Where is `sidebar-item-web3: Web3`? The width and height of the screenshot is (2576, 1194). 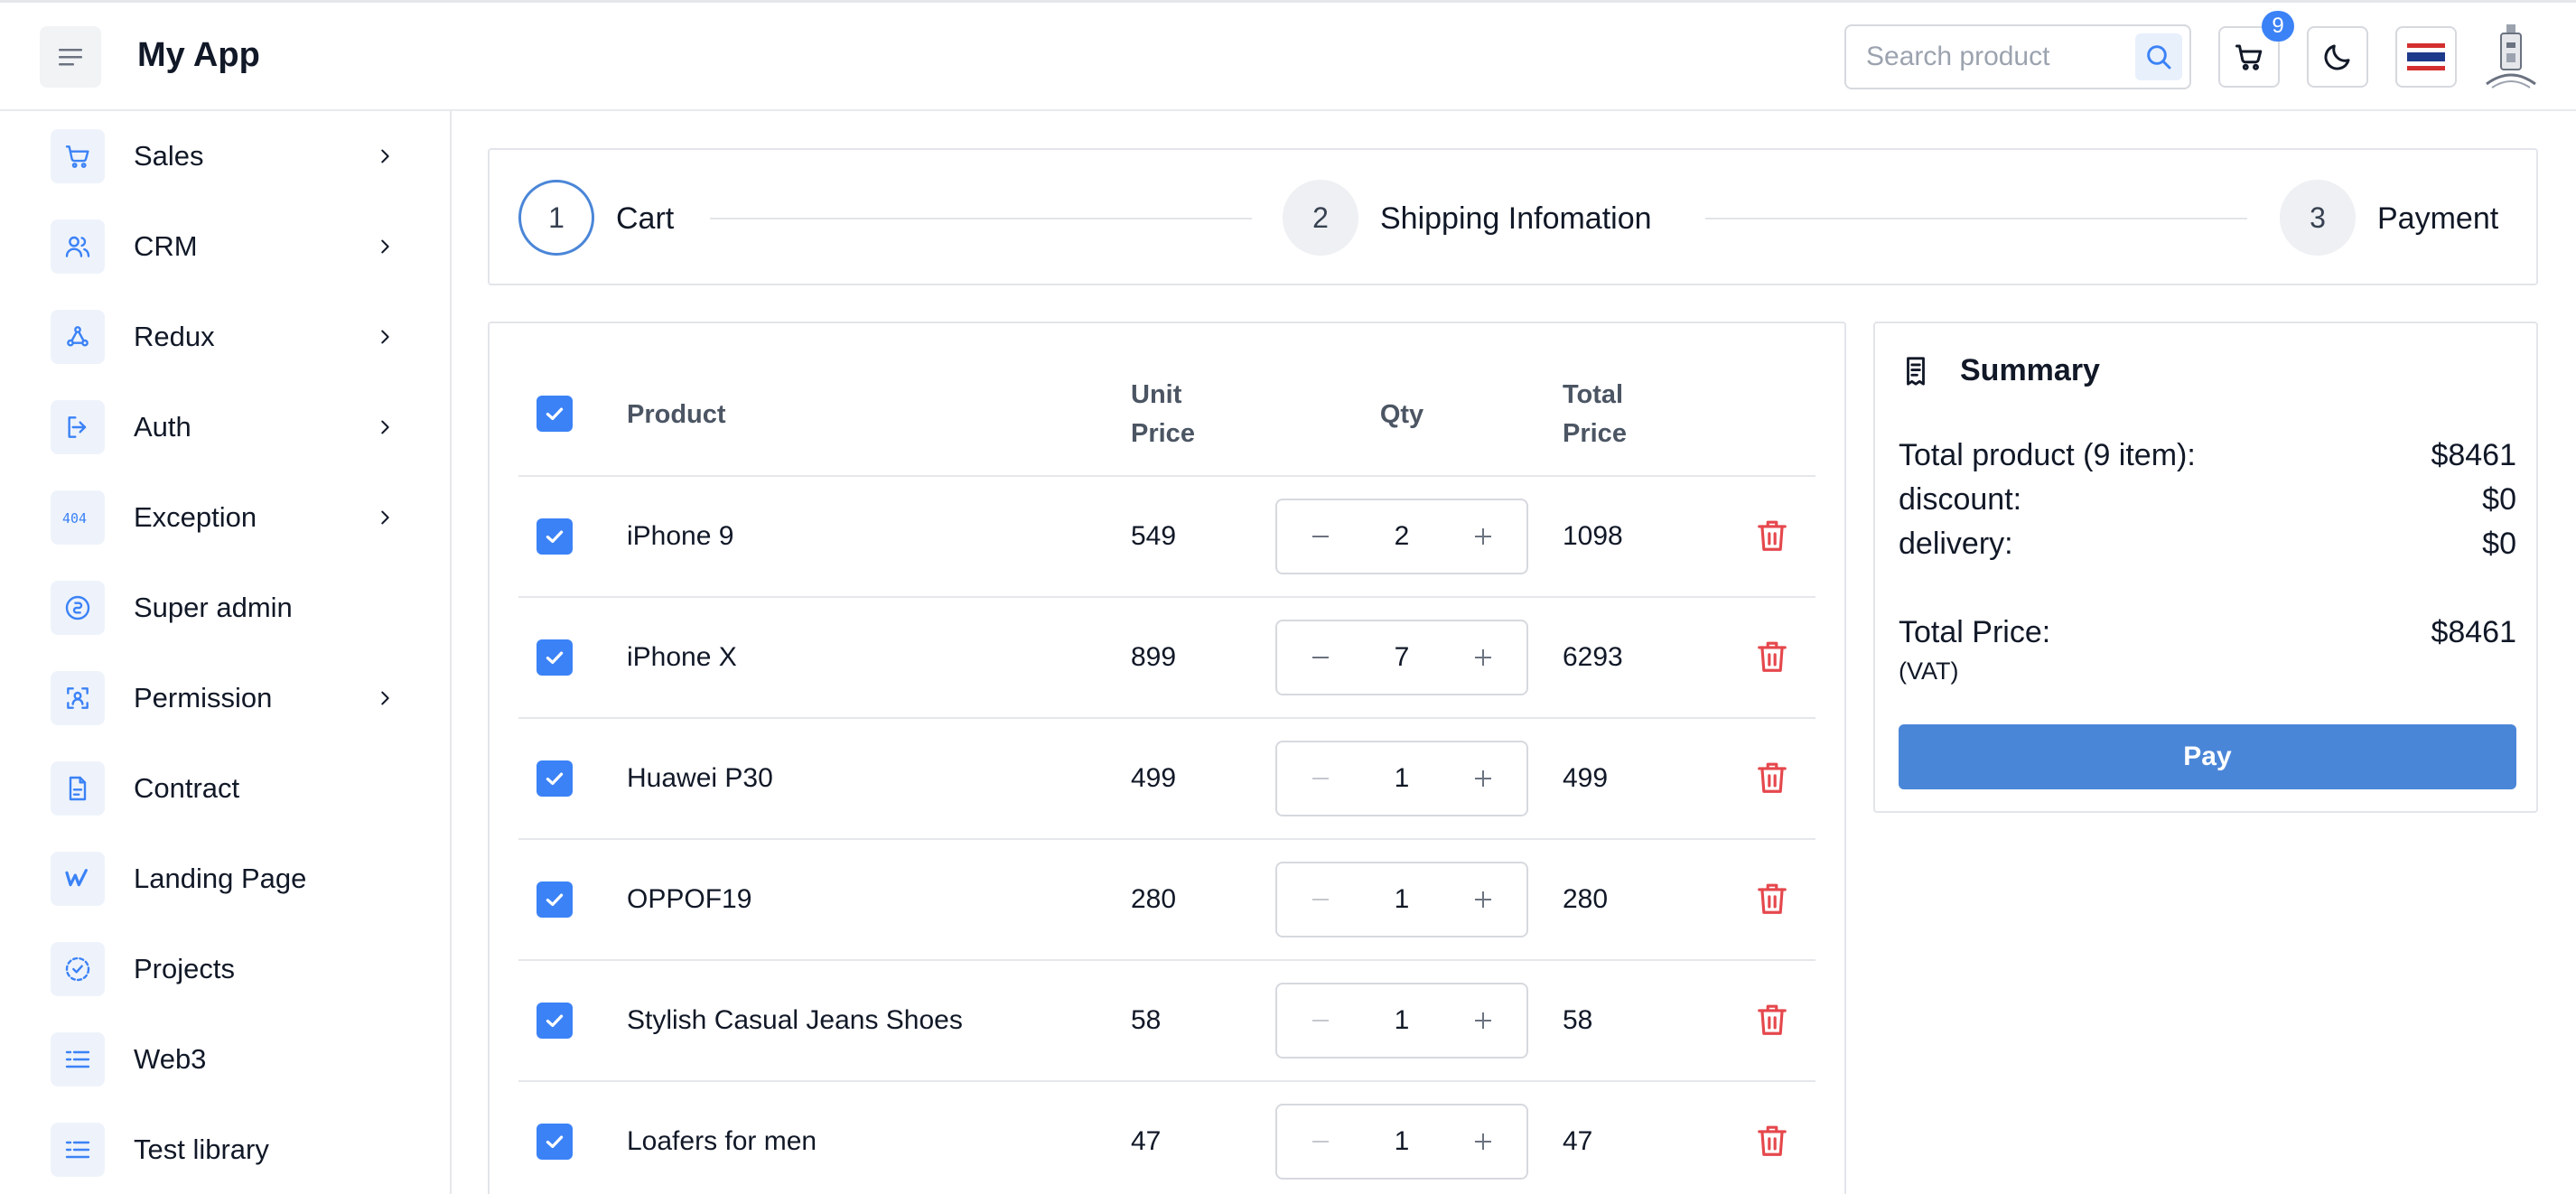
sidebar-item-web3: Web3 is located at coordinates (225, 1059).